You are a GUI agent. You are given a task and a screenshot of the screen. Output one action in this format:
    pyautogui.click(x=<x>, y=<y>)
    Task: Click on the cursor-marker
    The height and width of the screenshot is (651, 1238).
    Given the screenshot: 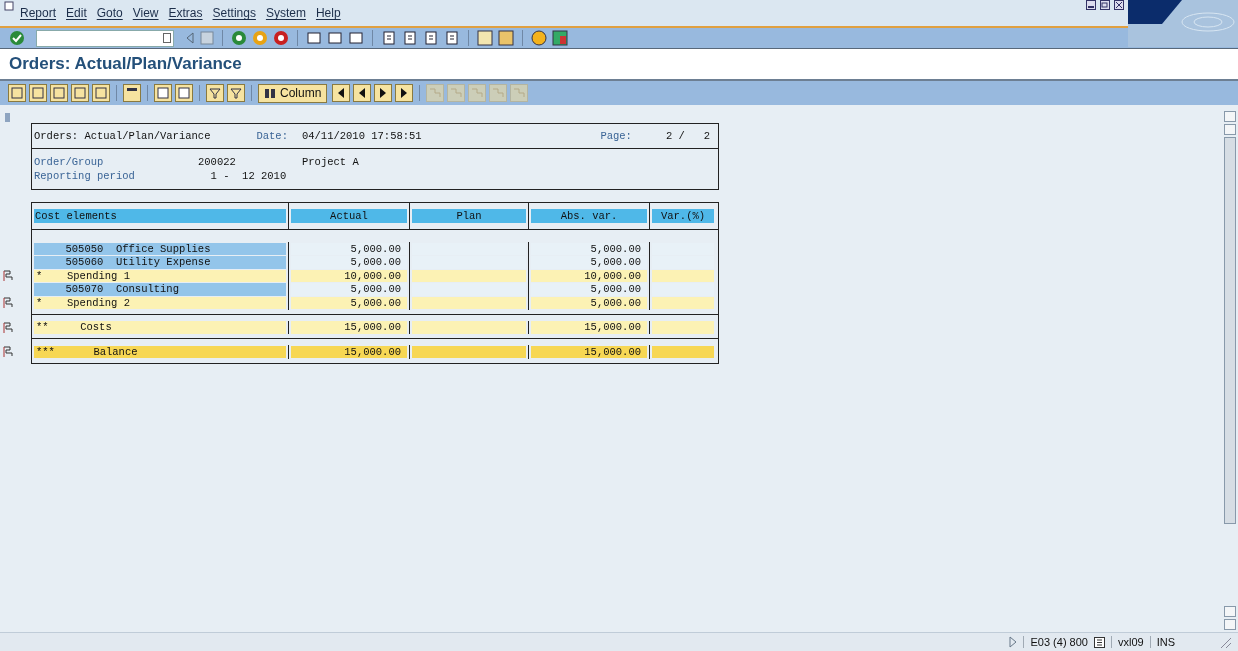 What is the action you would take?
    pyautogui.click(x=7, y=117)
    